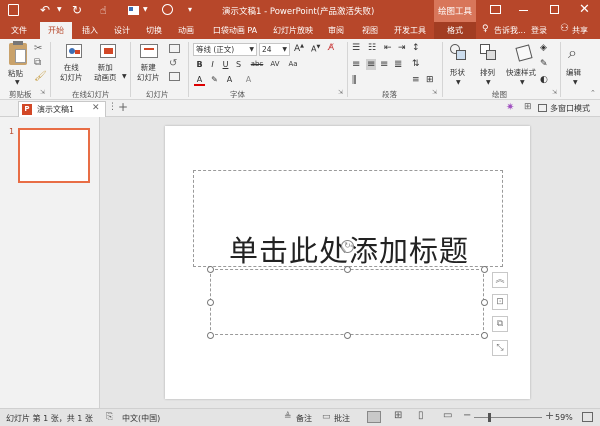  What do you see at coordinates (90, 30) in the screenshot?
I see `tab-insert: 插入` at bounding box center [90, 30].